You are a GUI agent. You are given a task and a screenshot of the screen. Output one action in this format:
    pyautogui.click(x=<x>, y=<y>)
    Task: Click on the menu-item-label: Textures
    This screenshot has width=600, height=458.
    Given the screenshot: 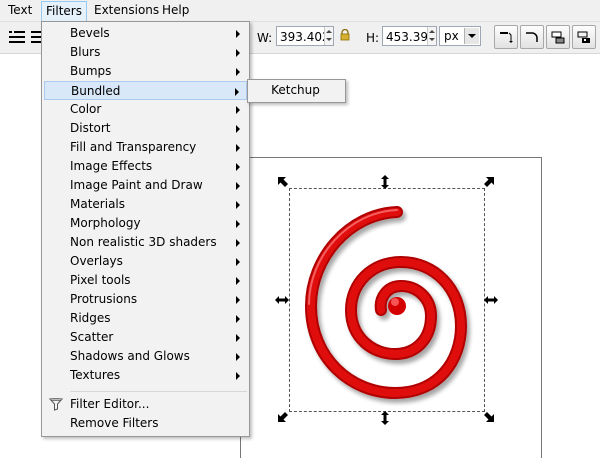 What is the action you would take?
    pyautogui.click(x=95, y=375)
    